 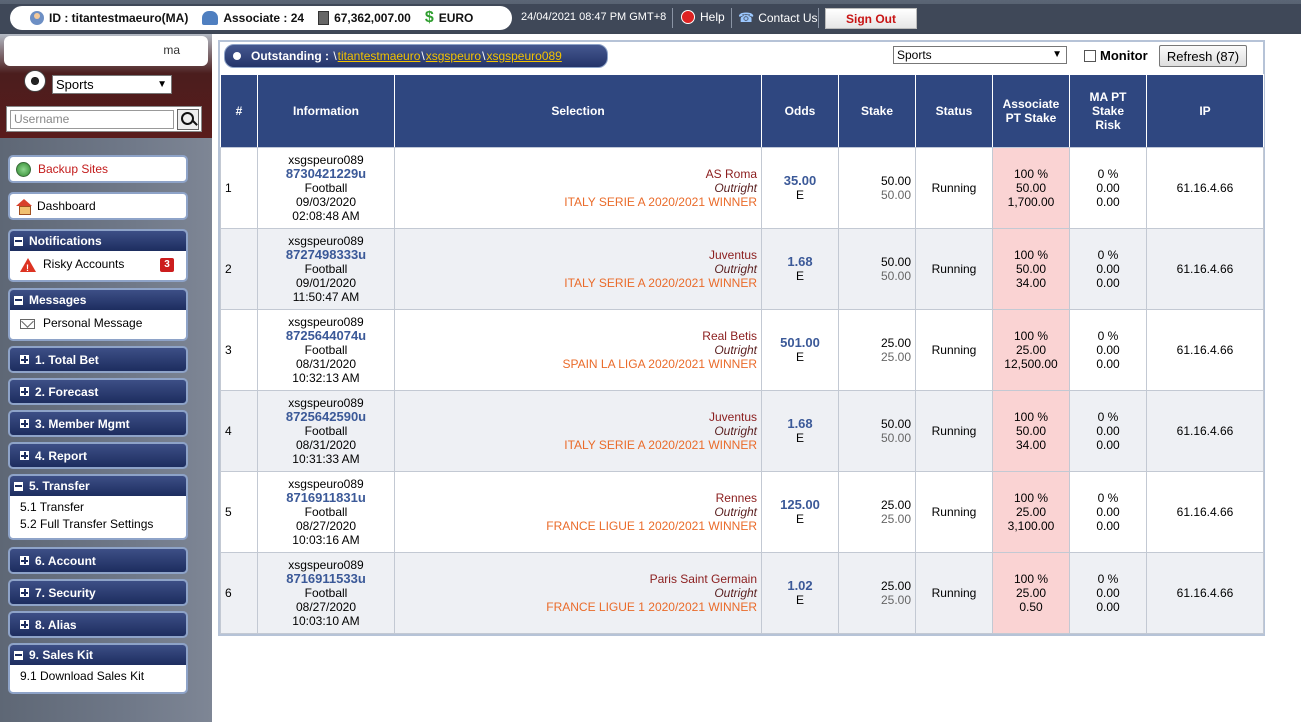 What do you see at coordinates (1090, 55) in the screenshot?
I see `monitor-checkbox` at bounding box center [1090, 55].